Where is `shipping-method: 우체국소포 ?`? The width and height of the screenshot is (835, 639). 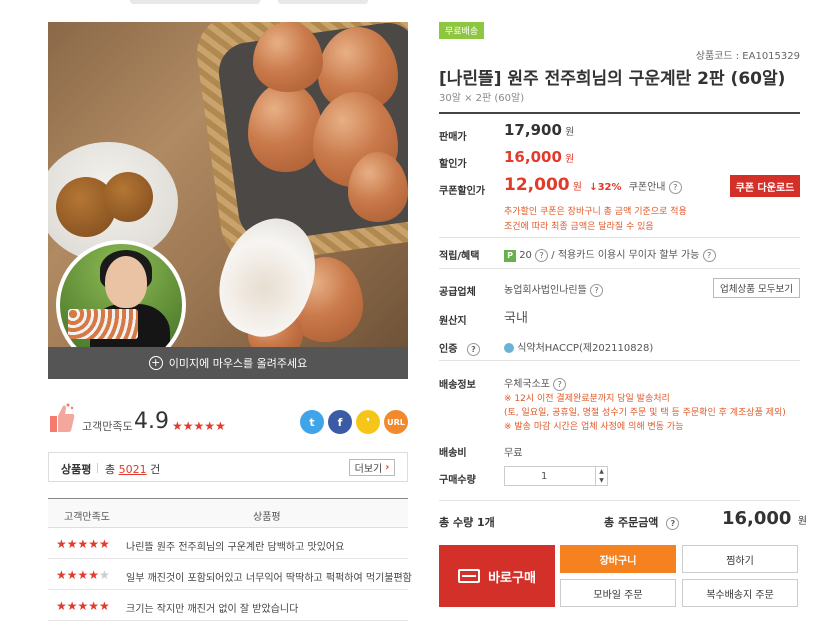
shipping-method: 우체국소포 ? is located at coordinates (535, 383).